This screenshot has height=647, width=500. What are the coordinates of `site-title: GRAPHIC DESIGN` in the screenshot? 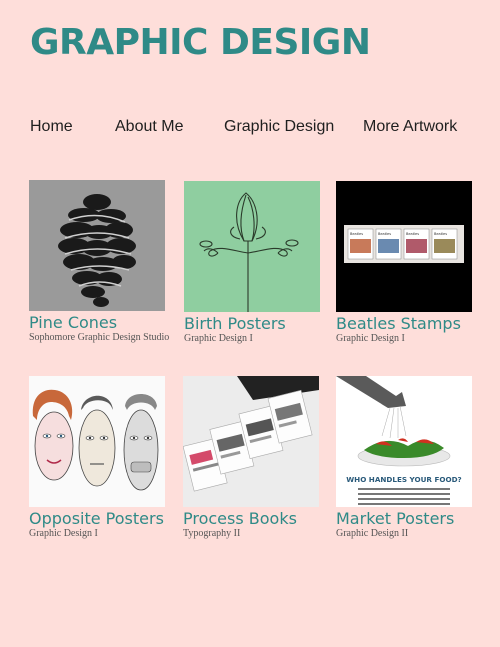 It's located at (200, 42).